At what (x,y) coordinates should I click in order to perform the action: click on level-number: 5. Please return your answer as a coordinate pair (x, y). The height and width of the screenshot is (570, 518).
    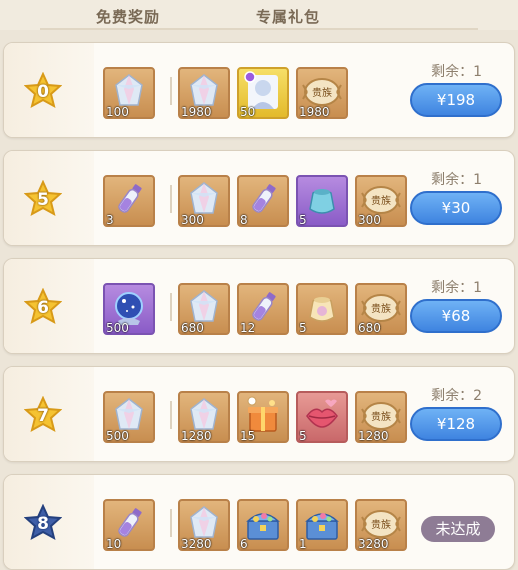
    Looking at the image, I should click on (43, 200).